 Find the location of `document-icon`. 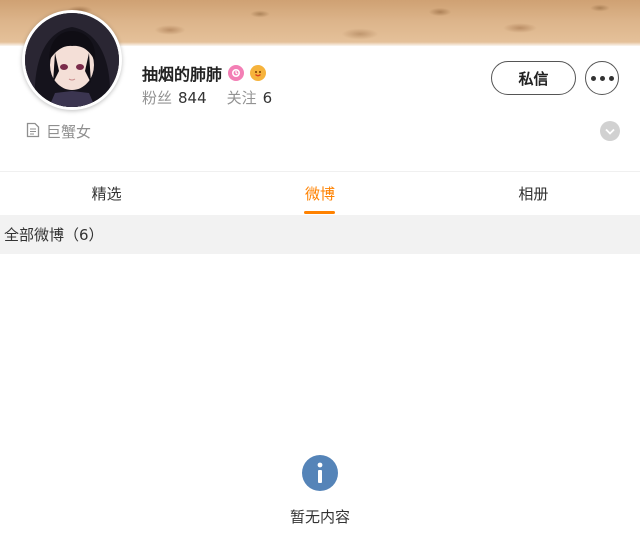

document-icon is located at coordinates (33, 132).